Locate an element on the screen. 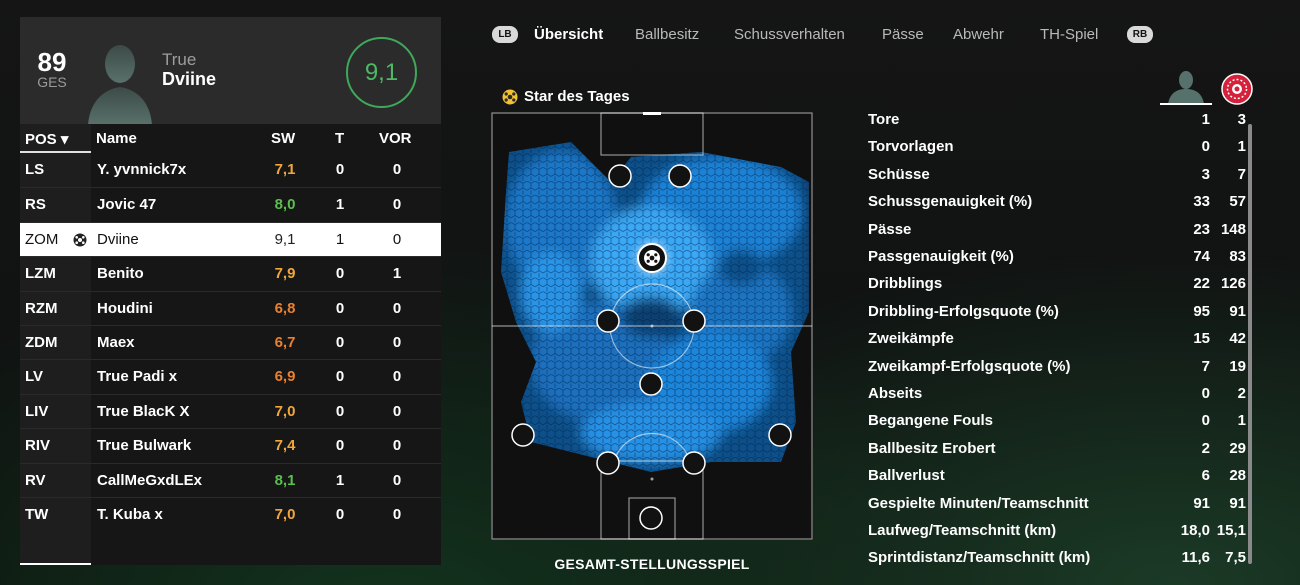 This screenshot has height=585, width=1300. stat-row: Ballbesitz Erobert 2 29 is located at coordinates (1056, 450).